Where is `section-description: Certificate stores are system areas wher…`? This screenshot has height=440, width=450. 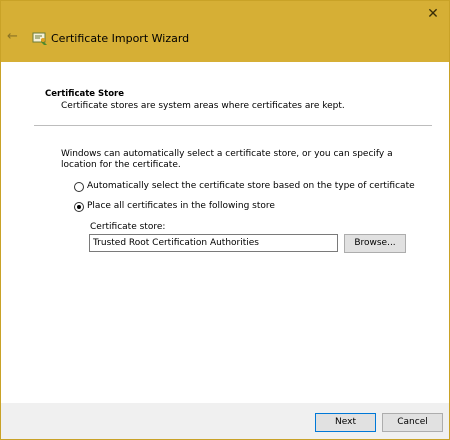 section-description: Certificate stores are system areas wher… is located at coordinates (203, 106).